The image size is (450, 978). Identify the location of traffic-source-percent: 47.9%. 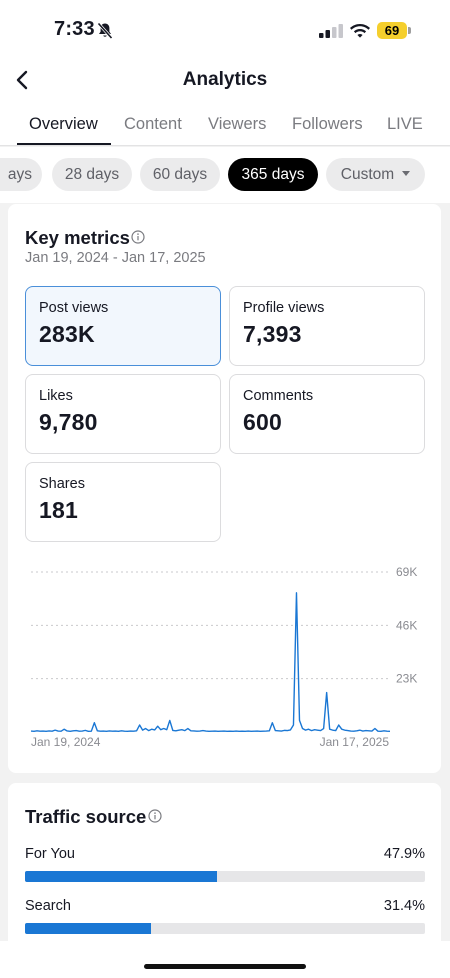
(404, 854).